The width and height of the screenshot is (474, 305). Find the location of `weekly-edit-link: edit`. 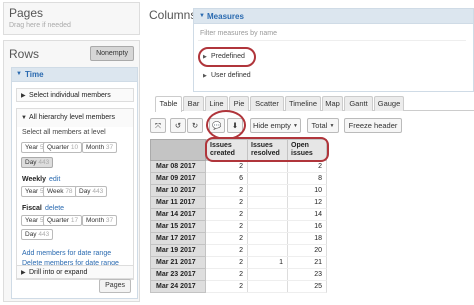

weekly-edit-link: edit is located at coordinates (54, 179).